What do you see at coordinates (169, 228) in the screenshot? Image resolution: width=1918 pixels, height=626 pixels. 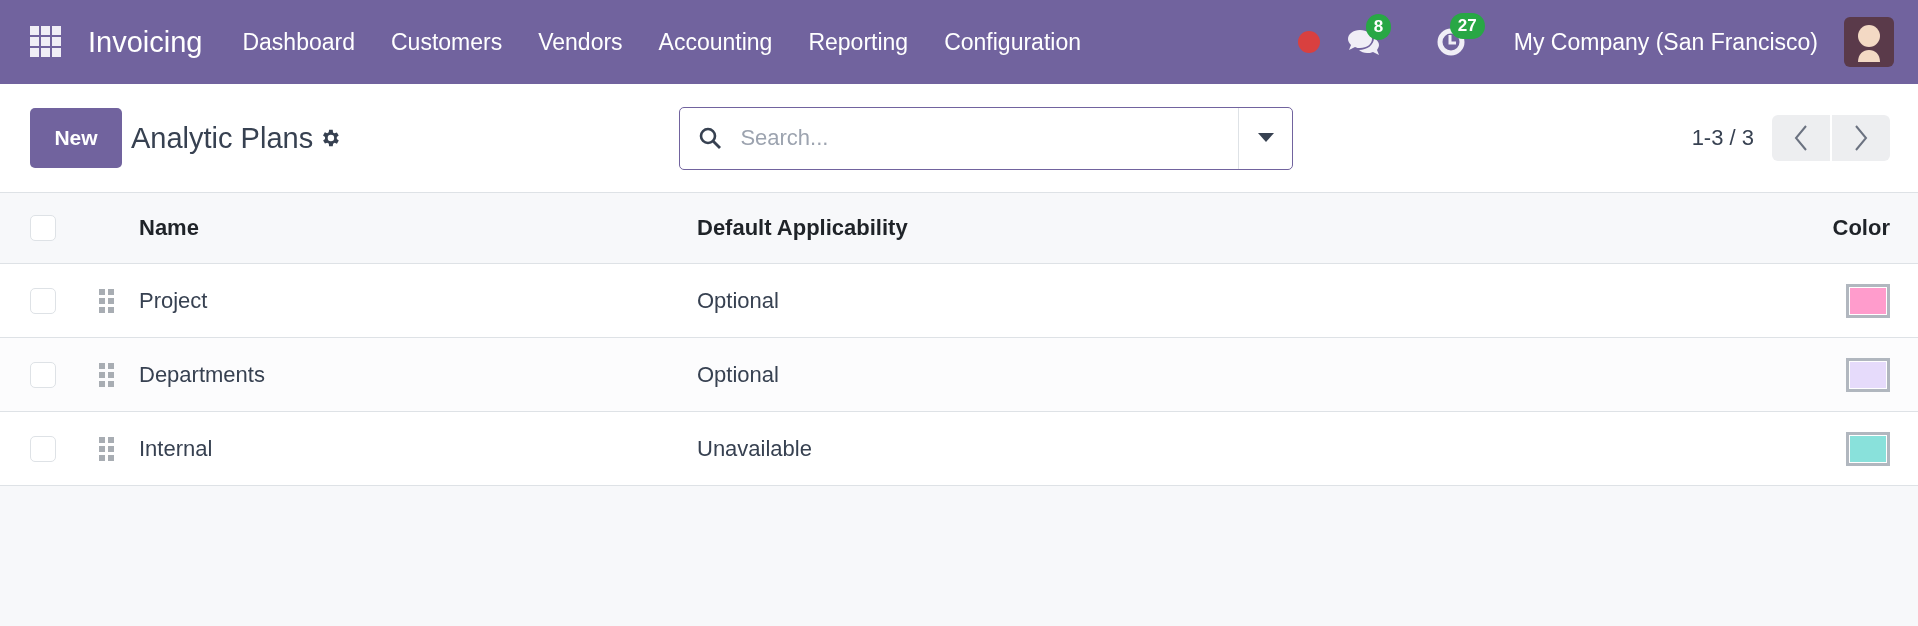 I see `column-header: Name` at bounding box center [169, 228].